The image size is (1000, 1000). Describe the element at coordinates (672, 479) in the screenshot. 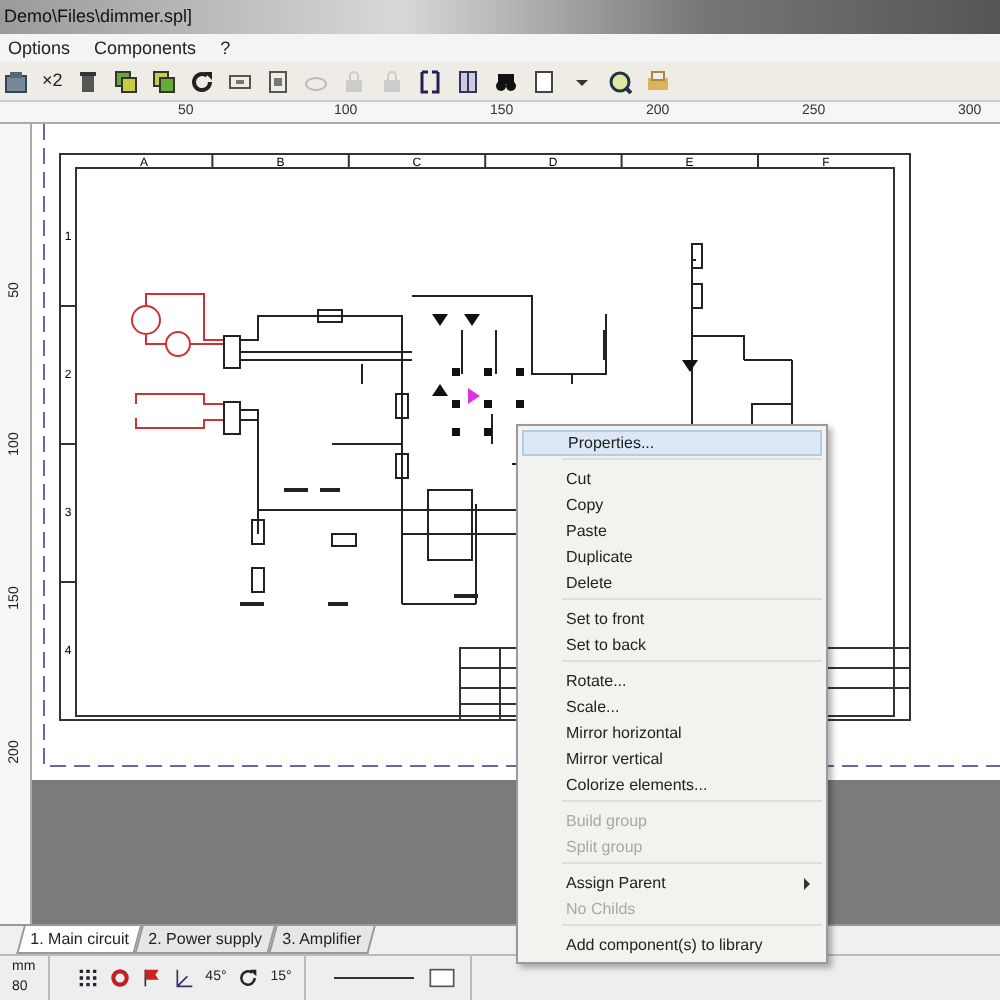

I see `menu-item: Cut` at that location.